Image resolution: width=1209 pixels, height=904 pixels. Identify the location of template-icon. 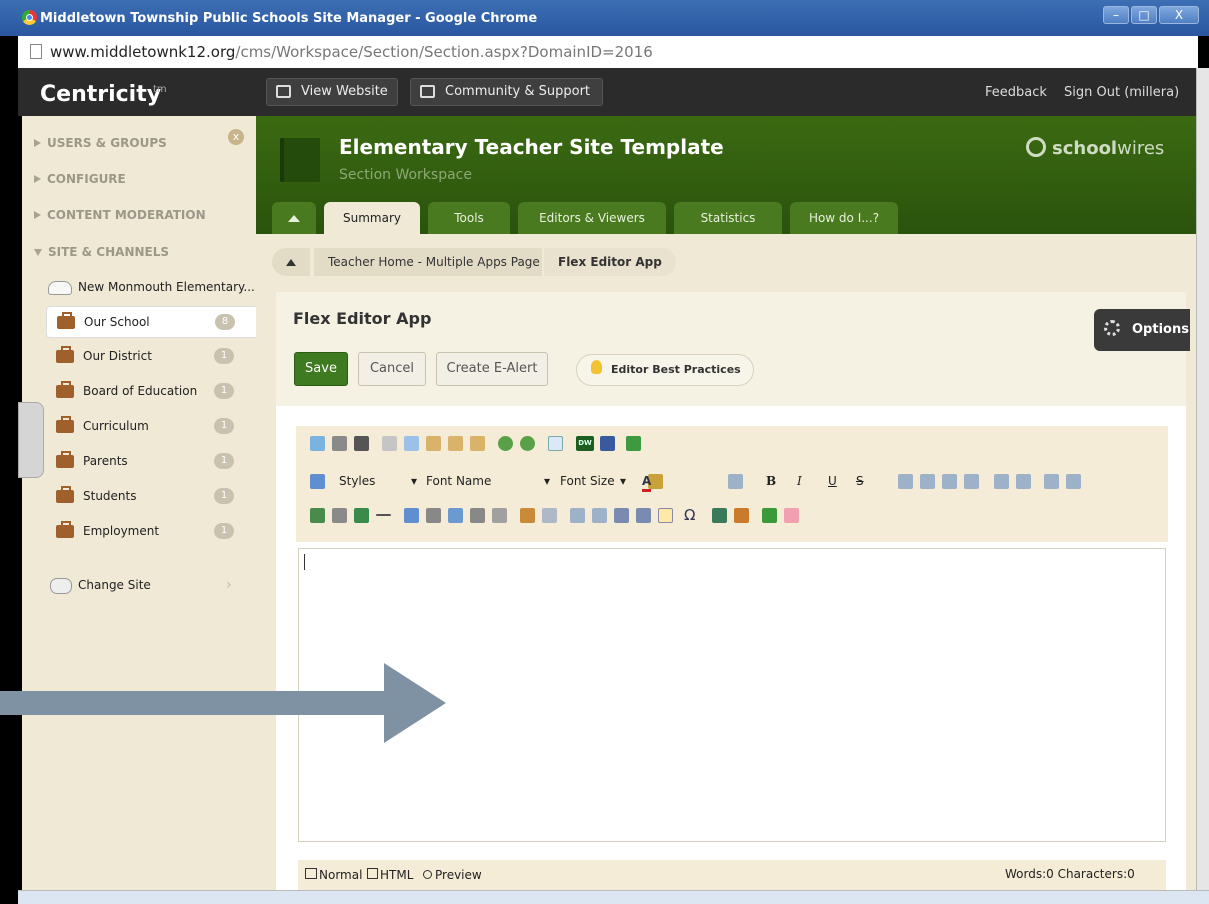
(527, 515).